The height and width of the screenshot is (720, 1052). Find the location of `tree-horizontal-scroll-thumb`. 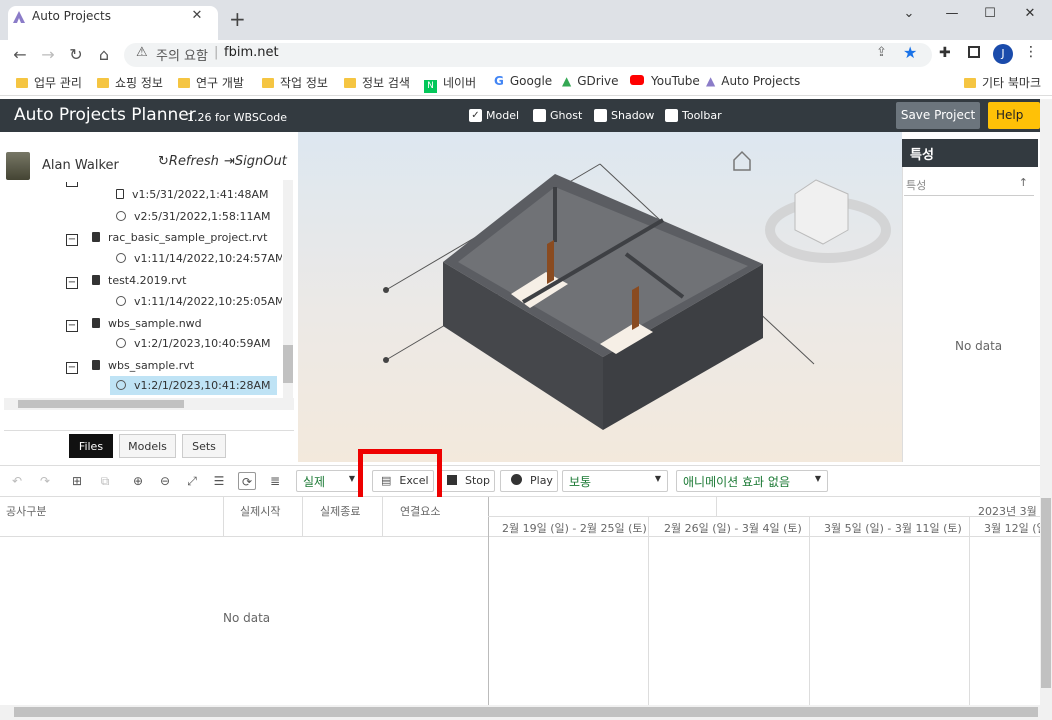

tree-horizontal-scroll-thumb is located at coordinates (101, 404).